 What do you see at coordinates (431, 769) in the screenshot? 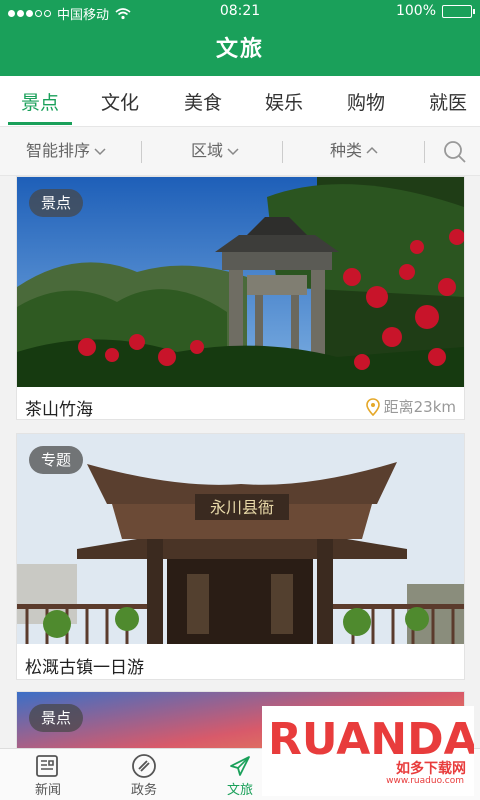
I see `watermark-name: 如多下载网` at bounding box center [431, 769].